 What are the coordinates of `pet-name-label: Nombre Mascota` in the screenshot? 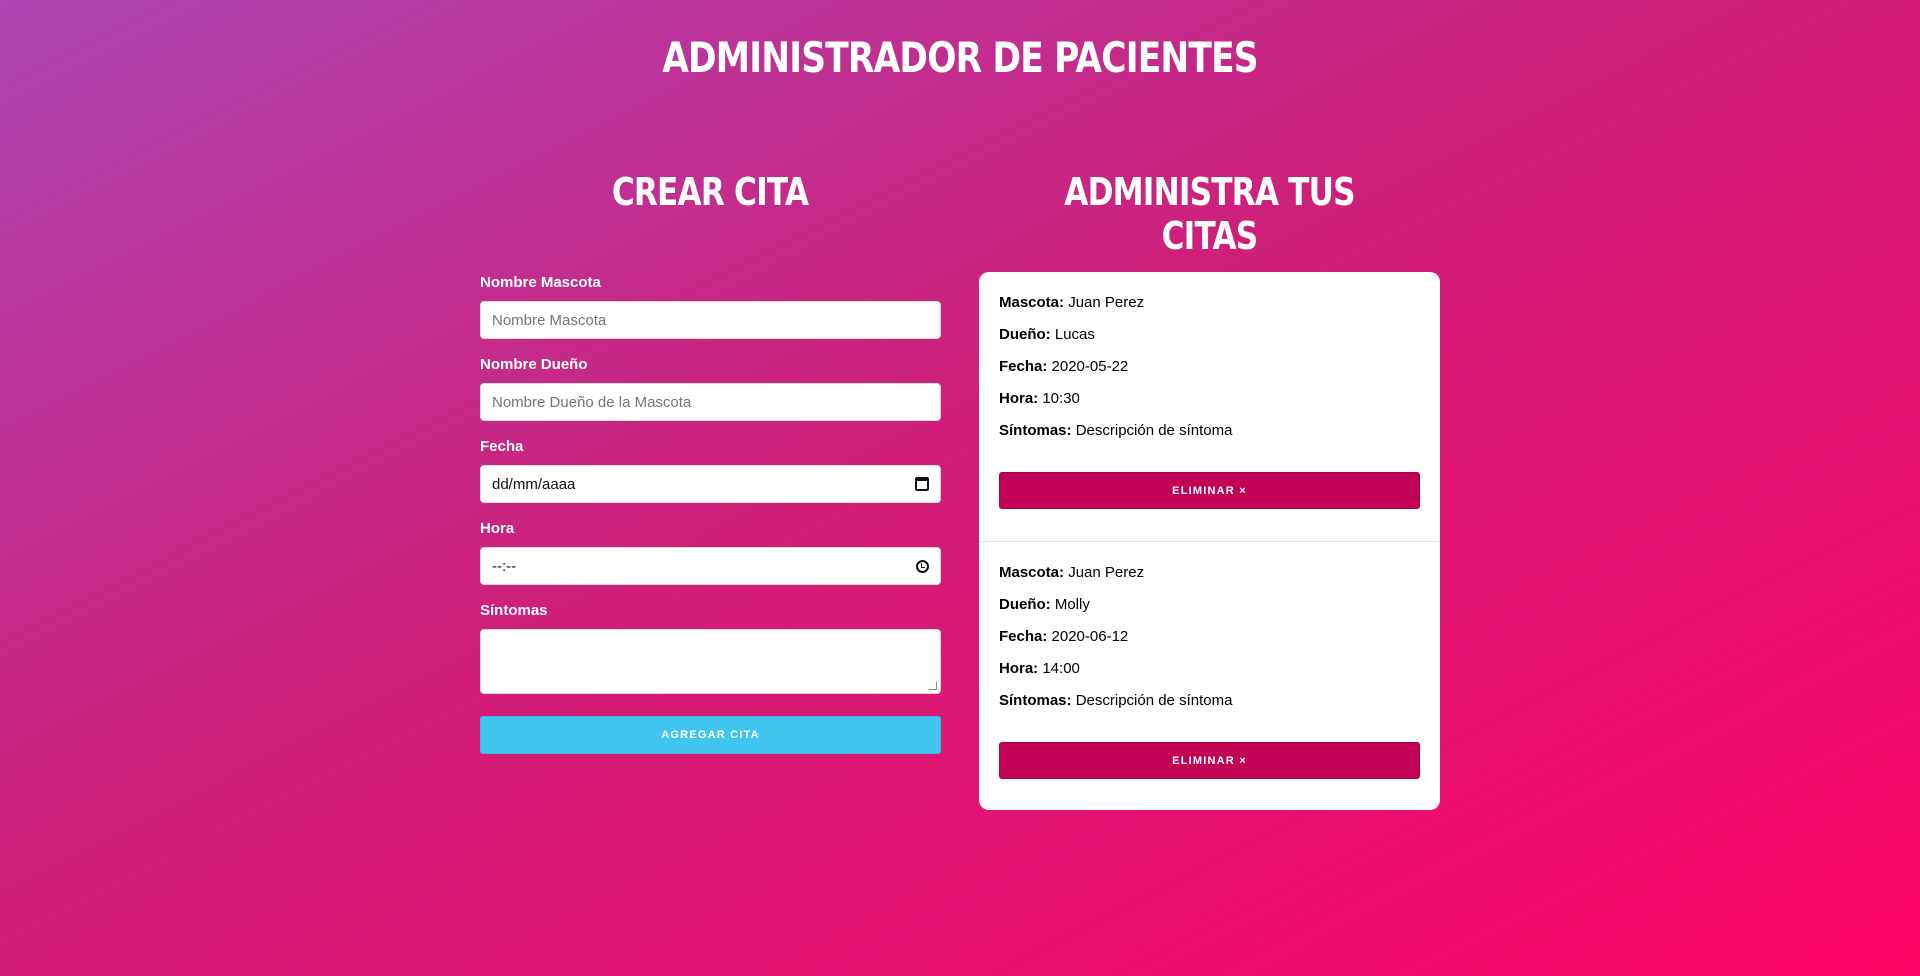 It's located at (540, 282).